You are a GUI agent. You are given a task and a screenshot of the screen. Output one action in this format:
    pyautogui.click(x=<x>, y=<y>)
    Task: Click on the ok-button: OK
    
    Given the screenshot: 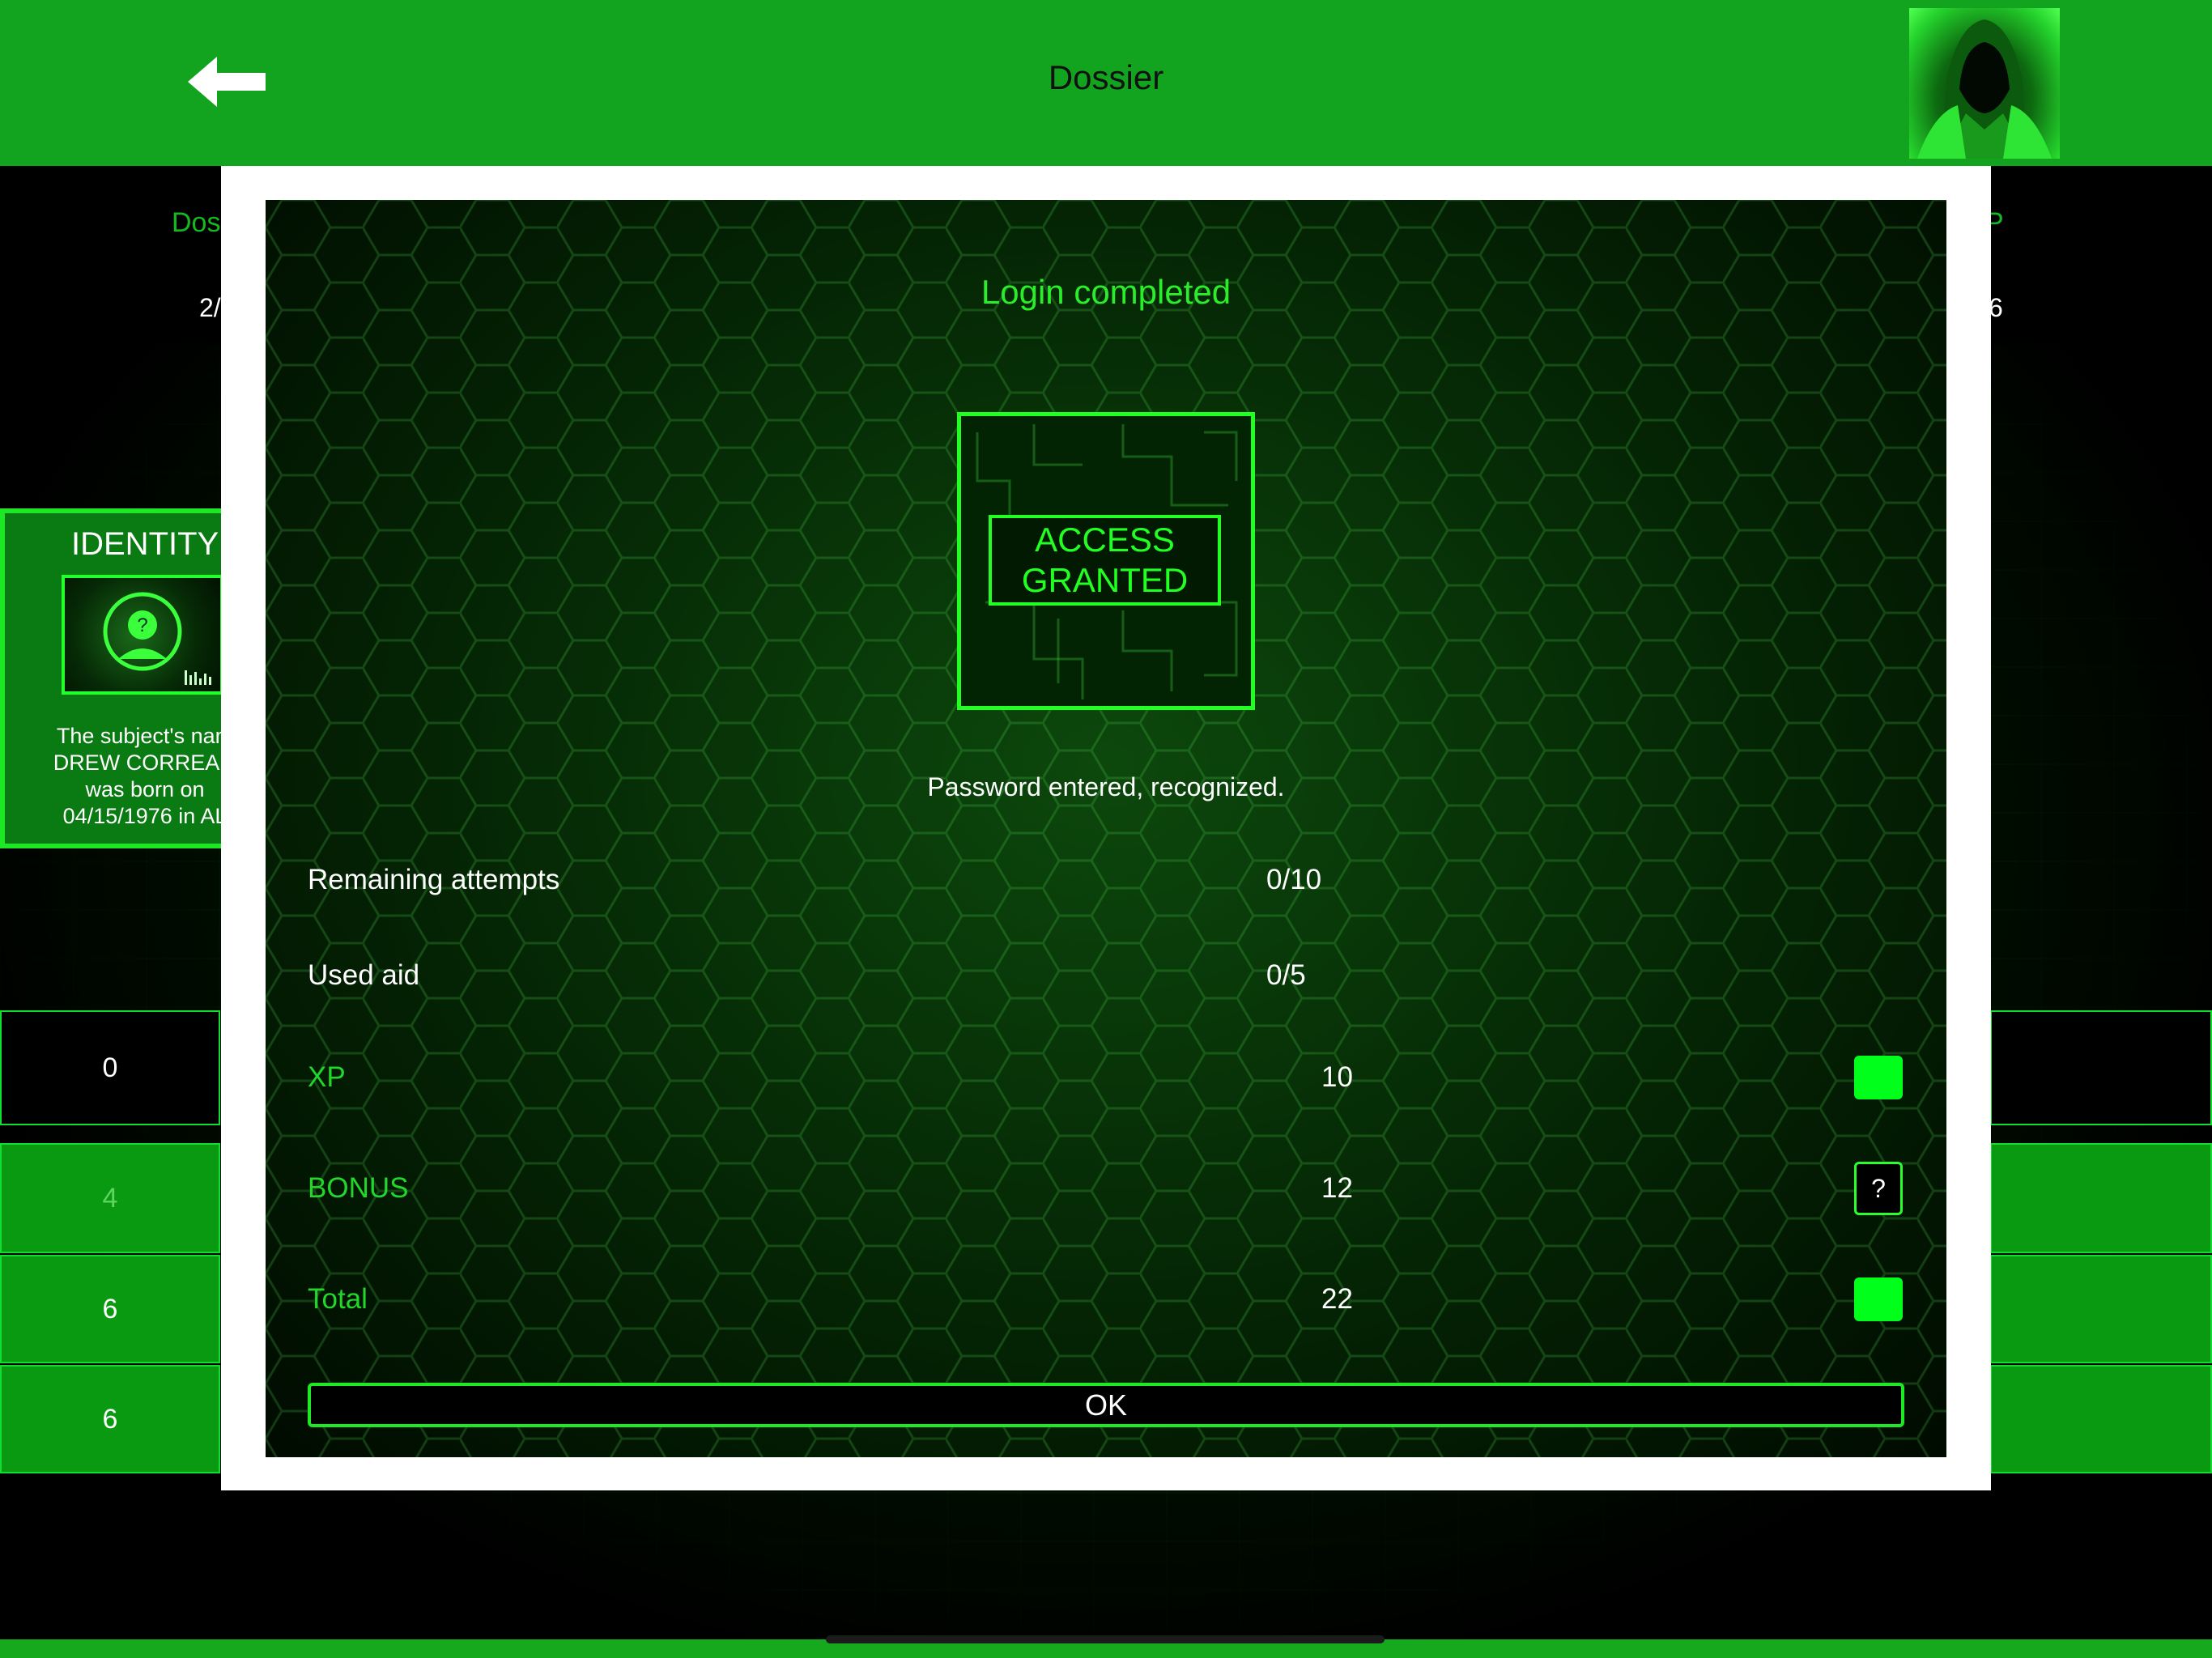 What is the action you would take?
    pyautogui.click(x=1106, y=1405)
    